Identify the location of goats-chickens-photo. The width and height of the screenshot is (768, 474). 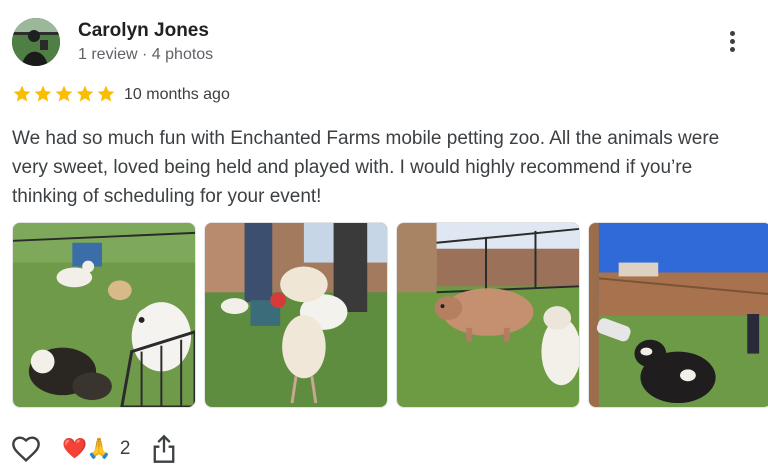
(104, 315).